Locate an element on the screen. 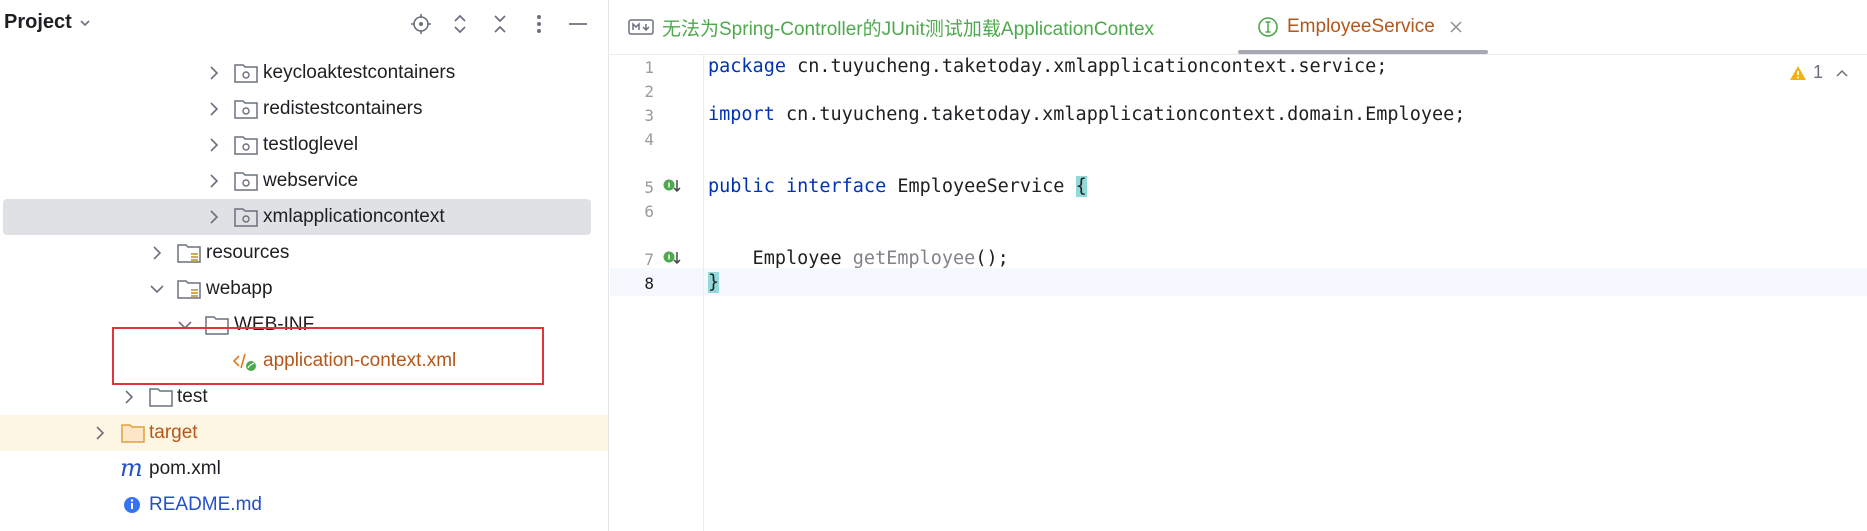  tree-item-label: webapp is located at coordinates (239, 288).